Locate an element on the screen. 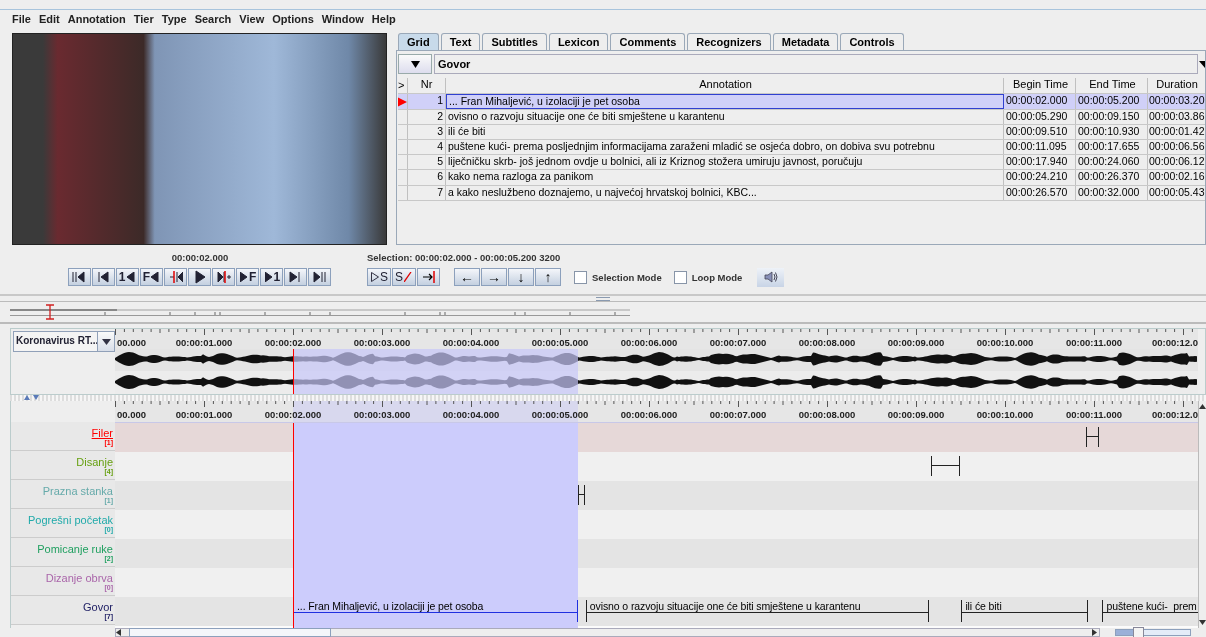  current-time: 00:00:02.000 is located at coordinates (200, 258).